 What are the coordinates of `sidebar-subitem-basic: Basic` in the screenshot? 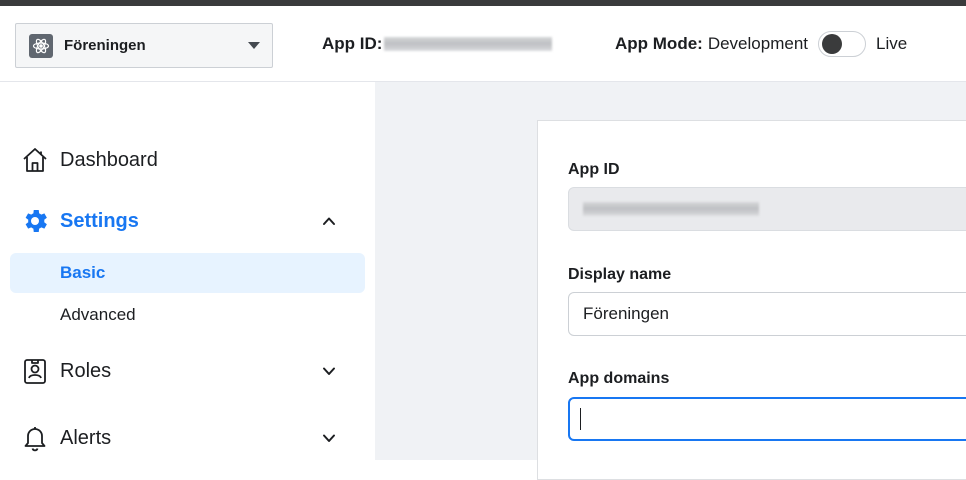 It's located at (187, 273).